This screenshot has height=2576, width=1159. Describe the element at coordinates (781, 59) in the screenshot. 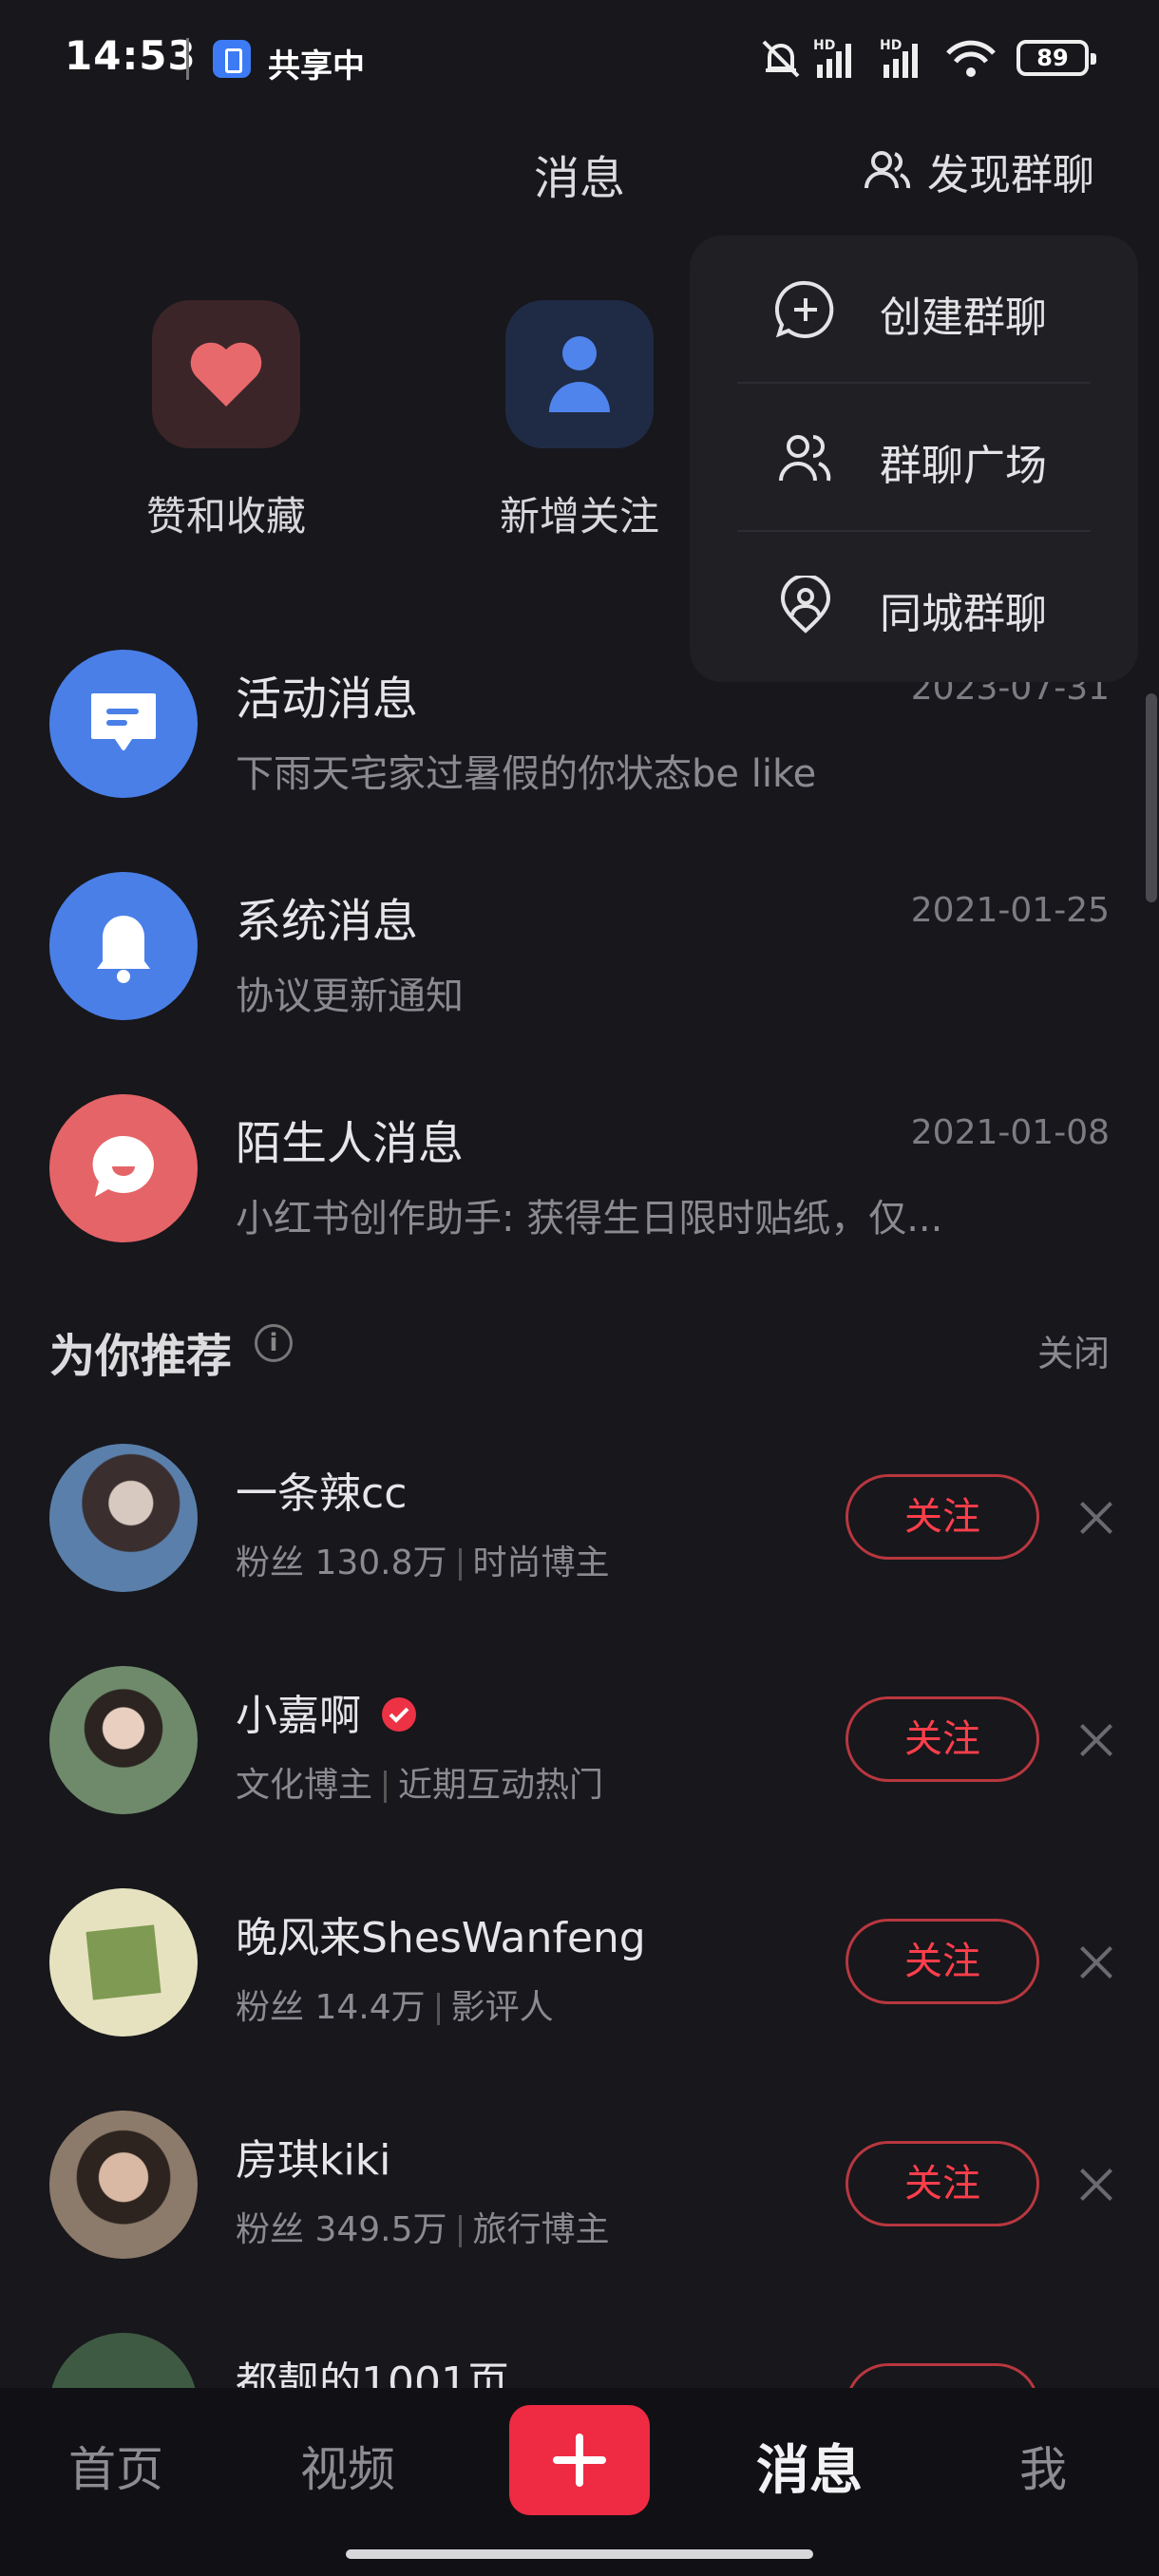

I see `mute-icon` at that location.